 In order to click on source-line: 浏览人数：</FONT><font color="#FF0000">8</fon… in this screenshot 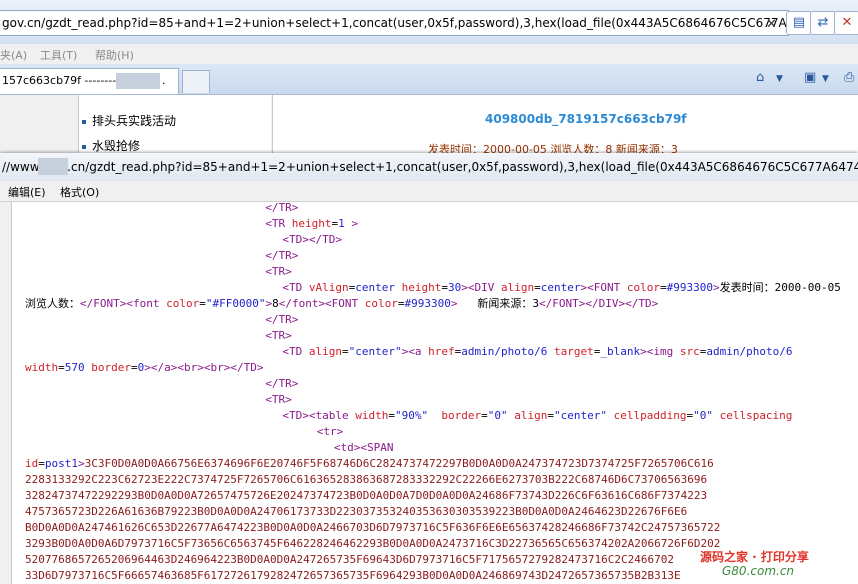, I will do `click(341, 304)`.